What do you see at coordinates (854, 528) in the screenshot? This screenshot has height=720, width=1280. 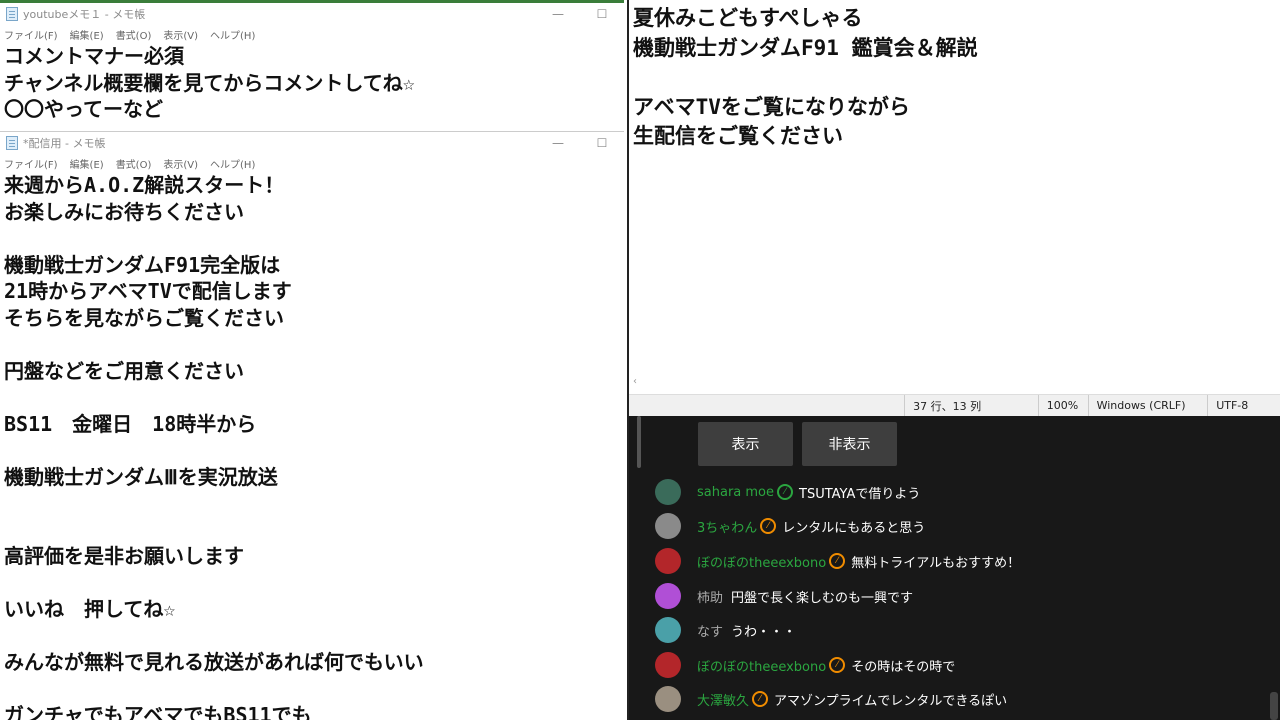 I see `chat-message-text: レンタルにもあると思う` at bounding box center [854, 528].